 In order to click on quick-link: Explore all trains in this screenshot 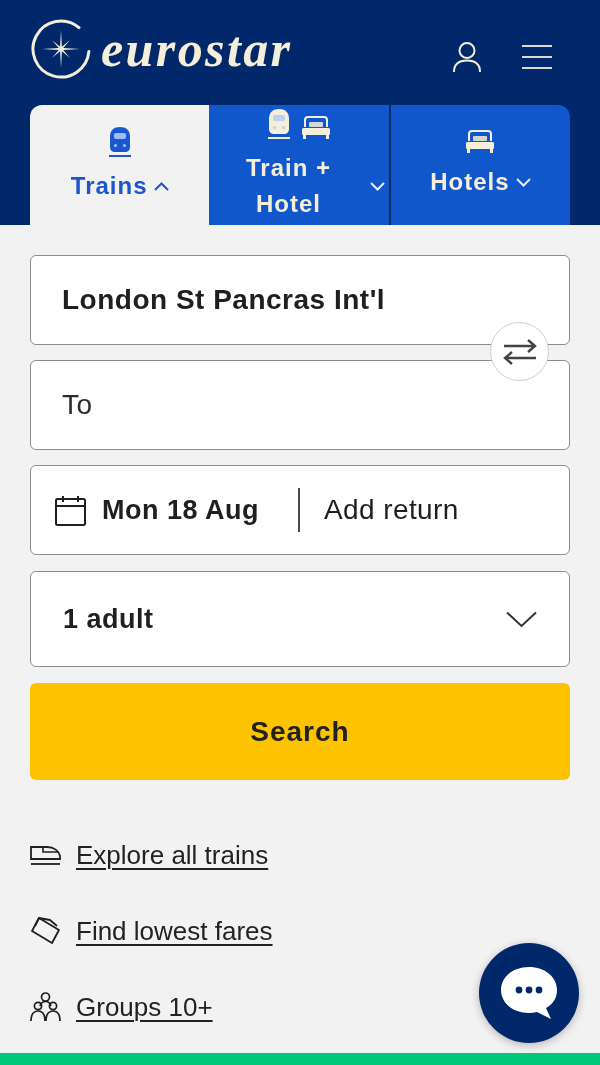, I will do `click(149, 855)`.